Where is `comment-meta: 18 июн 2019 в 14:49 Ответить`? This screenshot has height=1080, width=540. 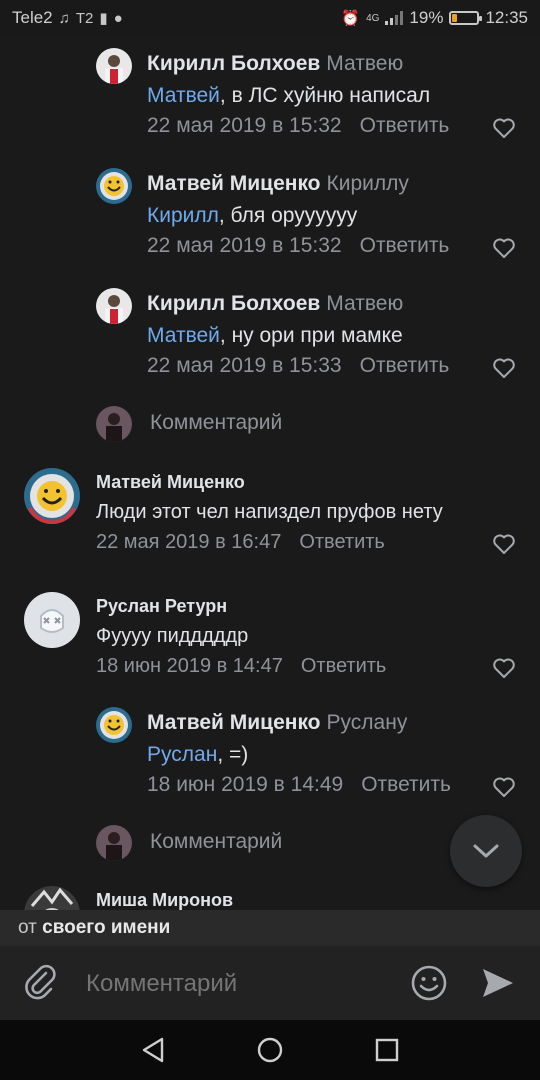
comment-meta: 18 июн 2019 в 14:49 Ответить is located at coordinates (299, 785).